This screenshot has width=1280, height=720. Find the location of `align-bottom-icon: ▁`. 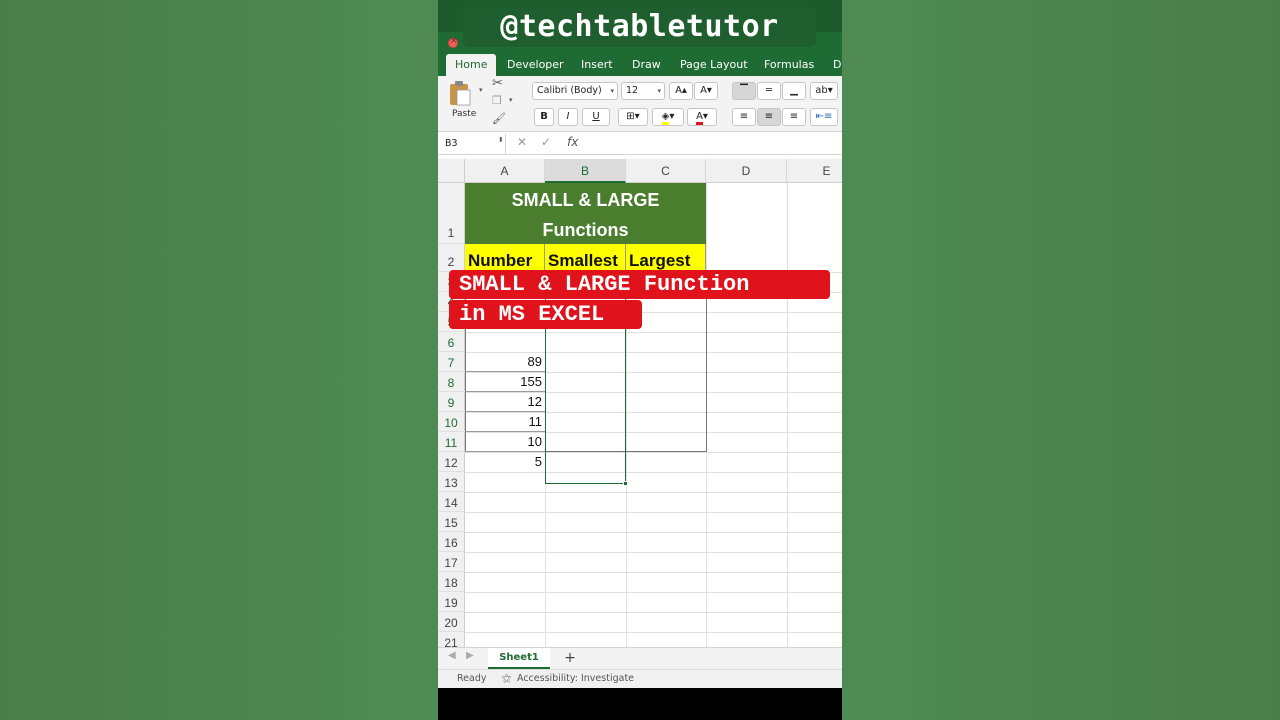

align-bottom-icon: ▁ is located at coordinates (794, 91).